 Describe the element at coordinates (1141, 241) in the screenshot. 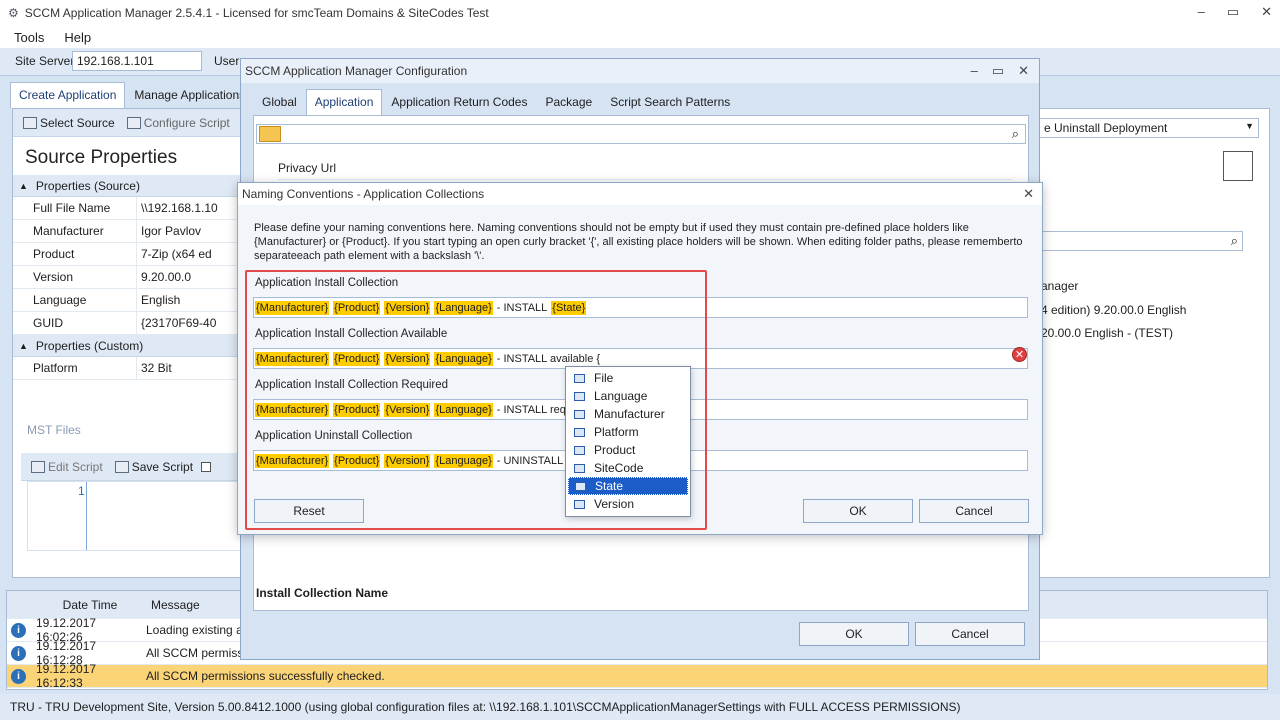

I see `right-search-input: ⌕` at that location.